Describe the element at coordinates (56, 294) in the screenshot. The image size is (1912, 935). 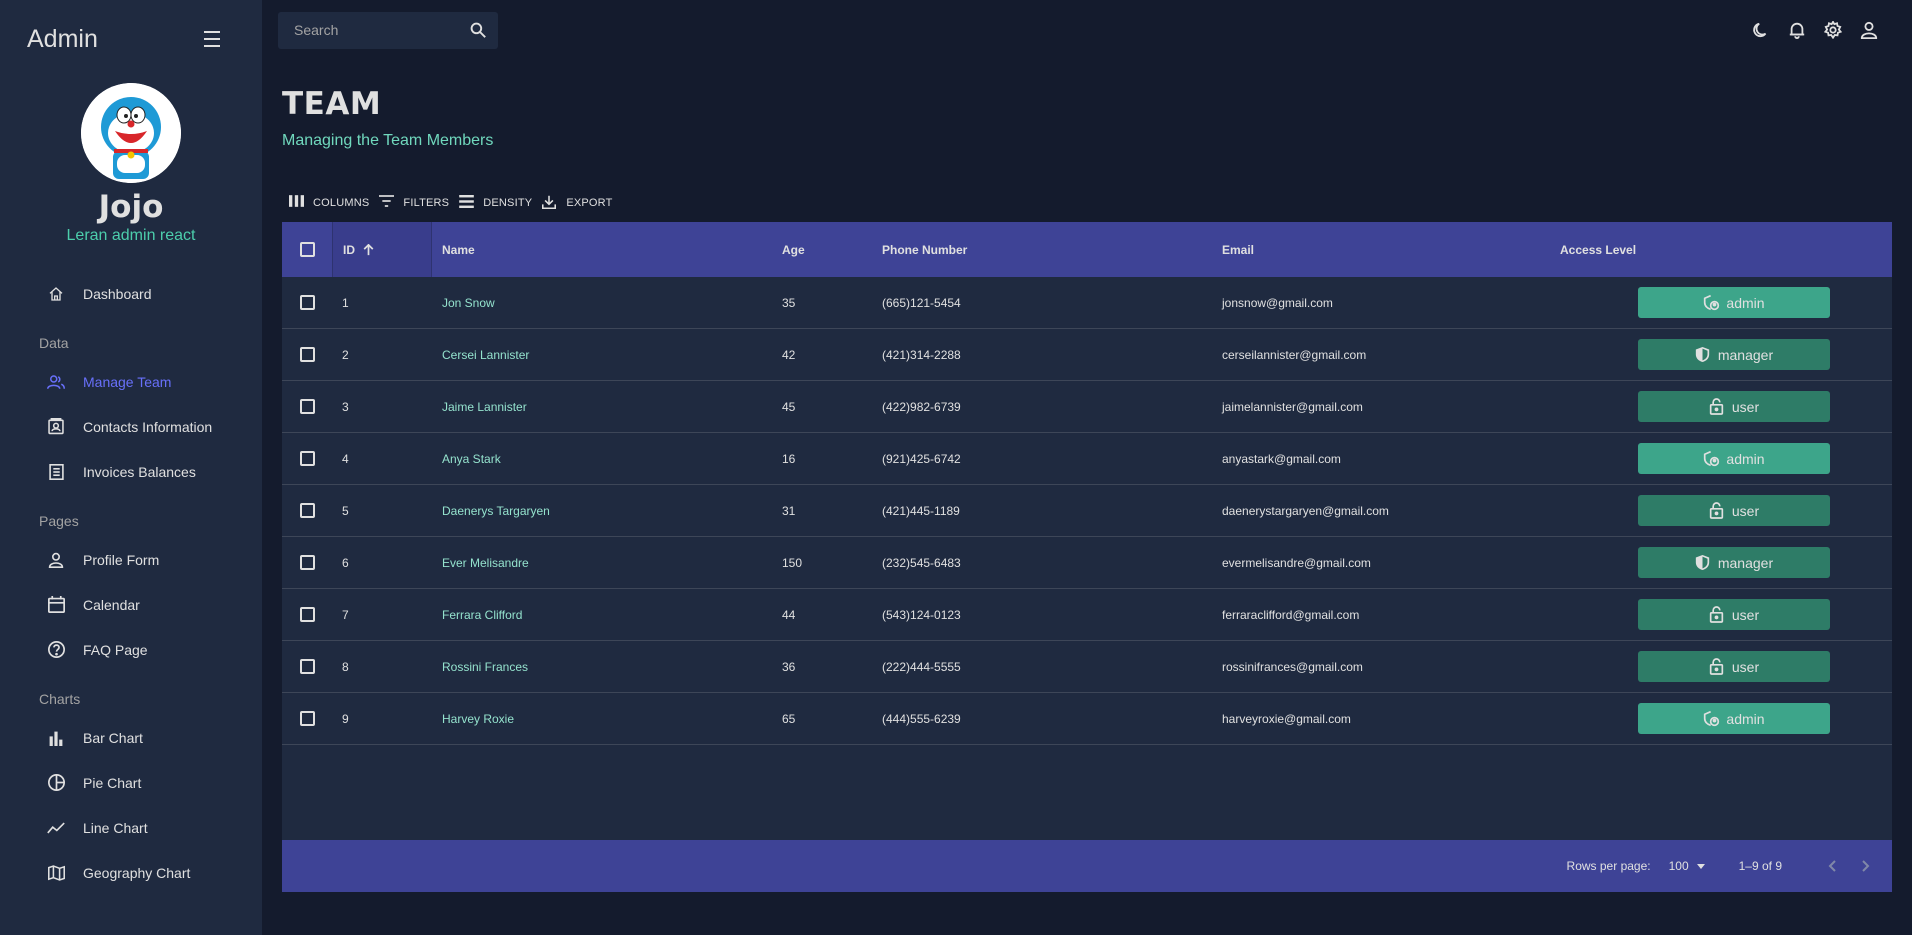
I see `home-icon` at that location.